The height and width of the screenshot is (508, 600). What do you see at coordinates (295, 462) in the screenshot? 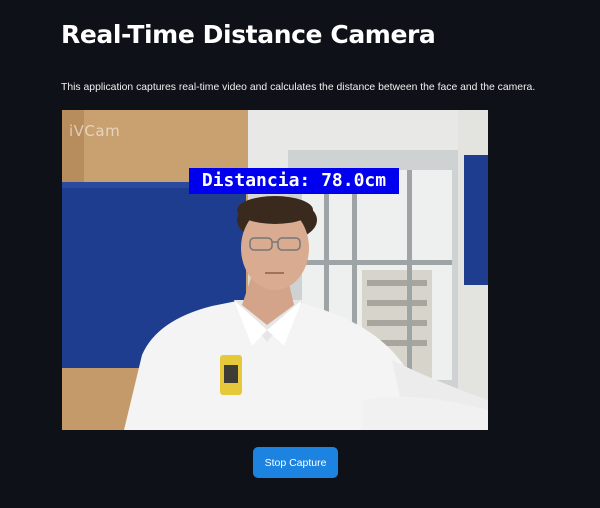
I see `stop-capture-button: Stop Capture` at bounding box center [295, 462].